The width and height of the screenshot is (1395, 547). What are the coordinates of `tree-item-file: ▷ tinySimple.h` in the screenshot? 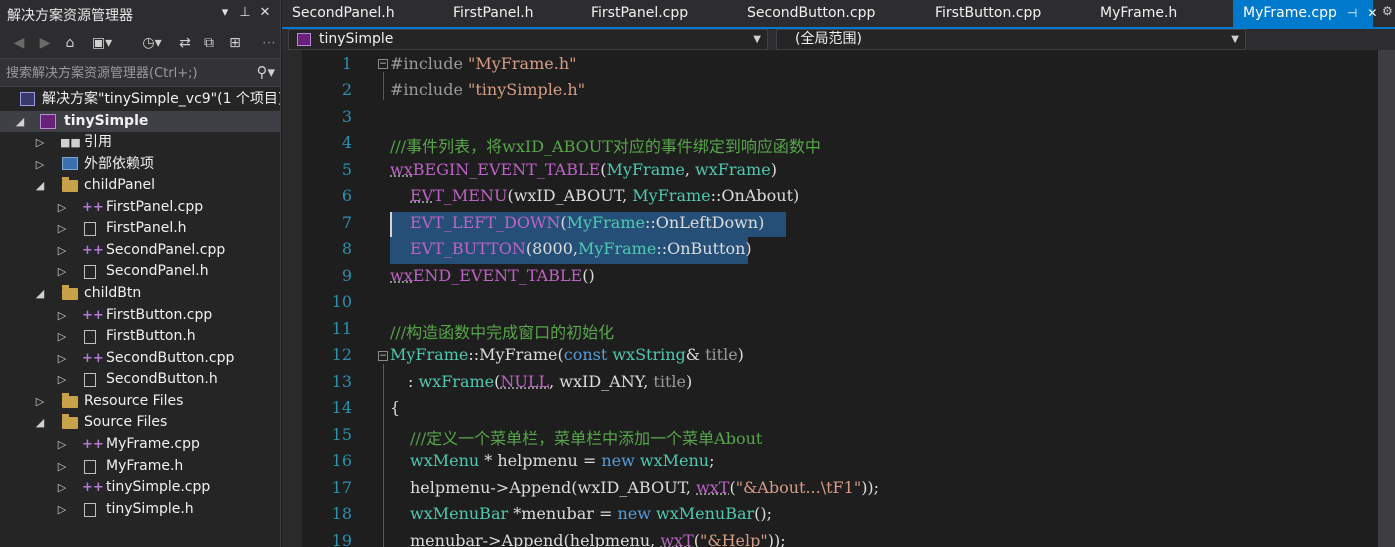 It's located at (140, 509).